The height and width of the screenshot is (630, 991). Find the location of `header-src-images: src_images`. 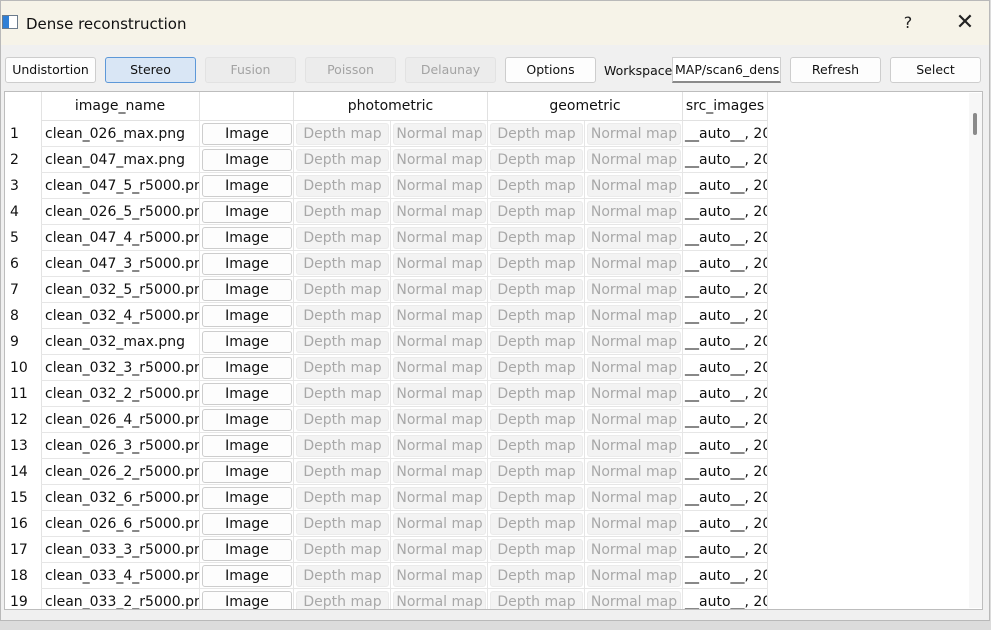

header-src-images: src_images is located at coordinates (725, 106).